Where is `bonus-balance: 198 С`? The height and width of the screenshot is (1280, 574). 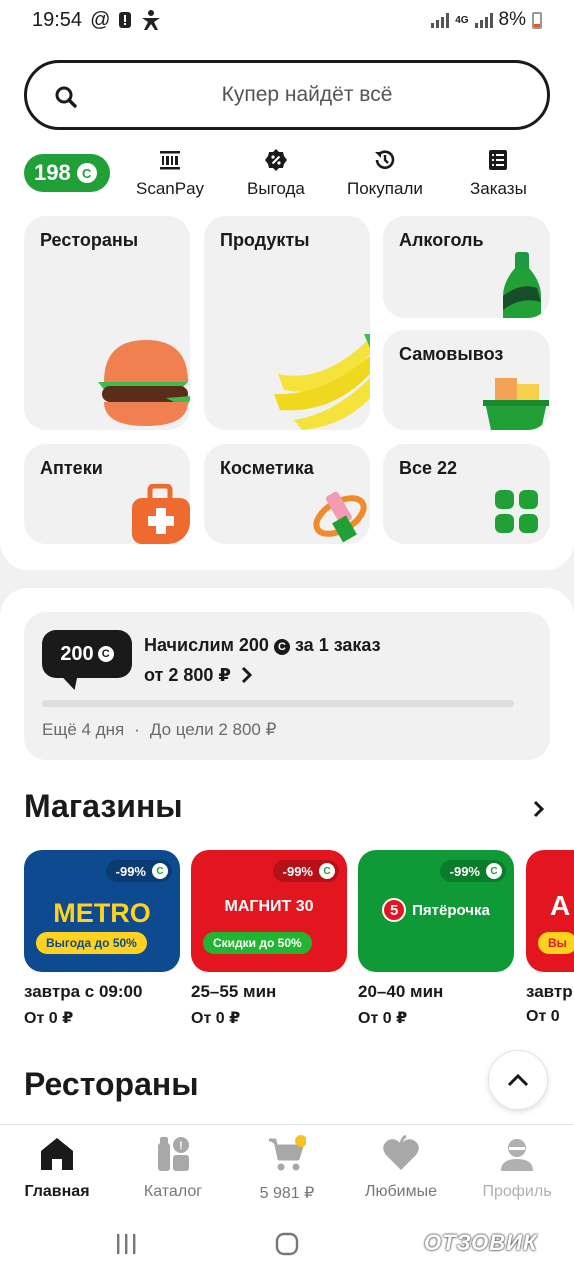
bonus-balance: 198 С is located at coordinates (67, 173).